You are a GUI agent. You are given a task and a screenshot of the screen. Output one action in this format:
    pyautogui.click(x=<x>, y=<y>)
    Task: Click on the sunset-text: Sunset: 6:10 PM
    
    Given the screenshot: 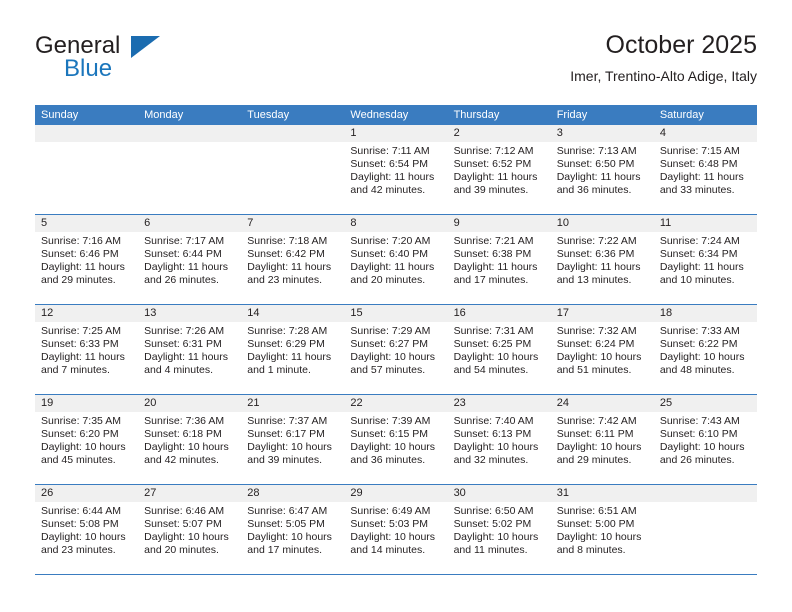 What is the action you would take?
    pyautogui.click(x=698, y=434)
    